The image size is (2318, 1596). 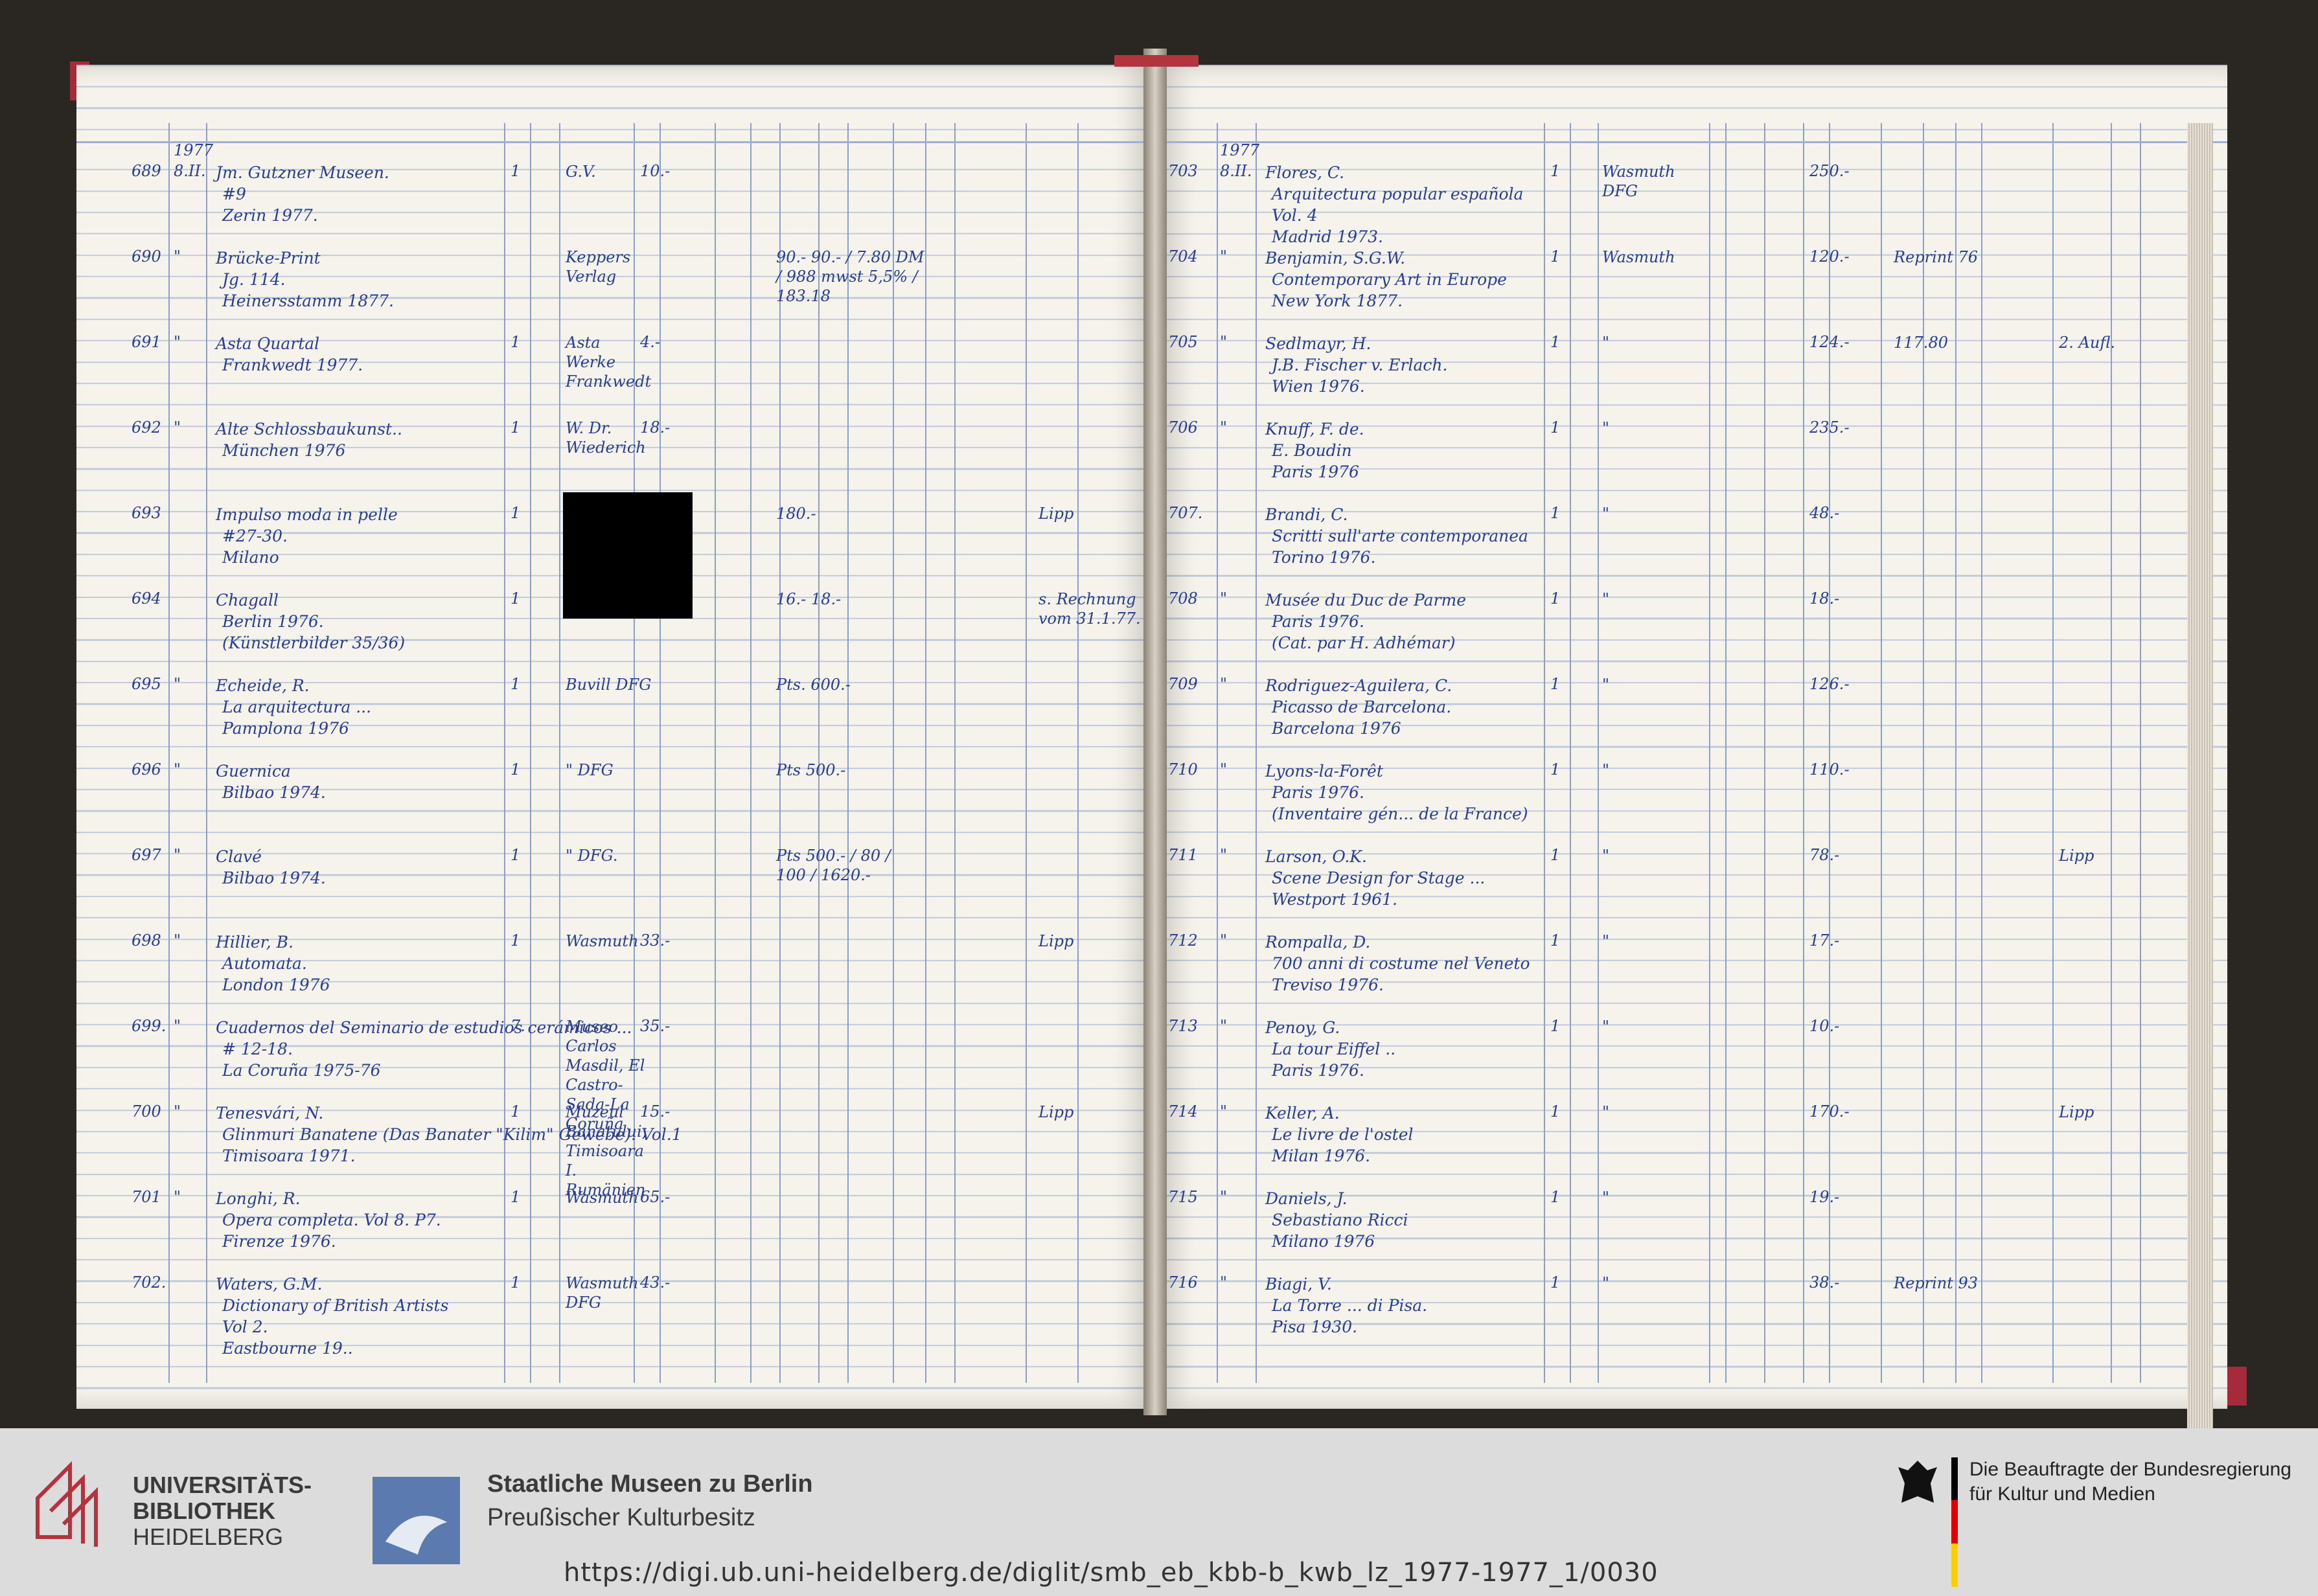 I want to click on entry-title-line: Firenze 1976., so click(x=279, y=1241).